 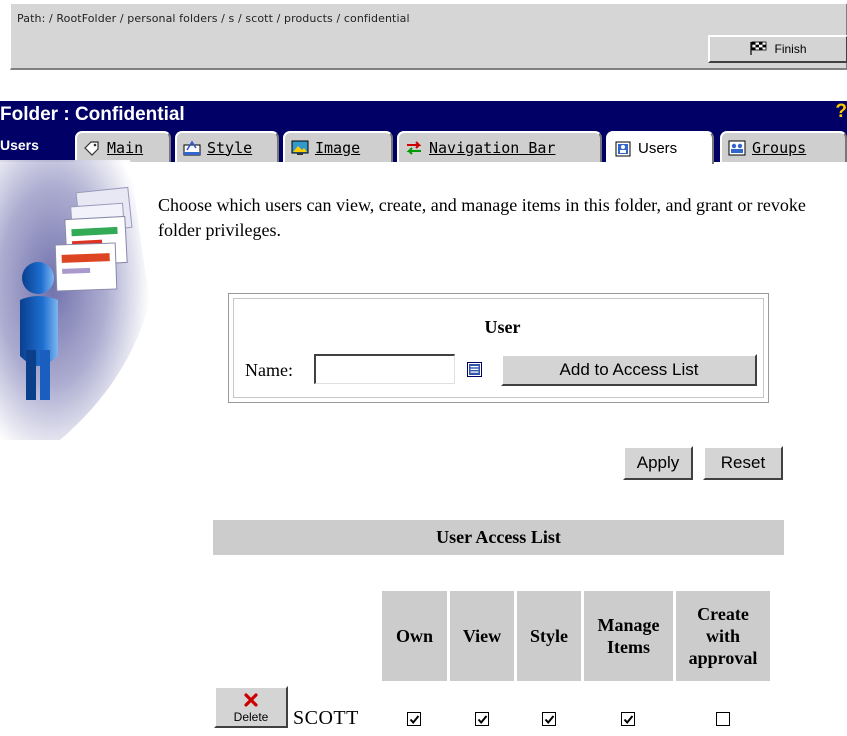 I want to click on add-to-access-list-button: Add to Access List, so click(x=629, y=370).